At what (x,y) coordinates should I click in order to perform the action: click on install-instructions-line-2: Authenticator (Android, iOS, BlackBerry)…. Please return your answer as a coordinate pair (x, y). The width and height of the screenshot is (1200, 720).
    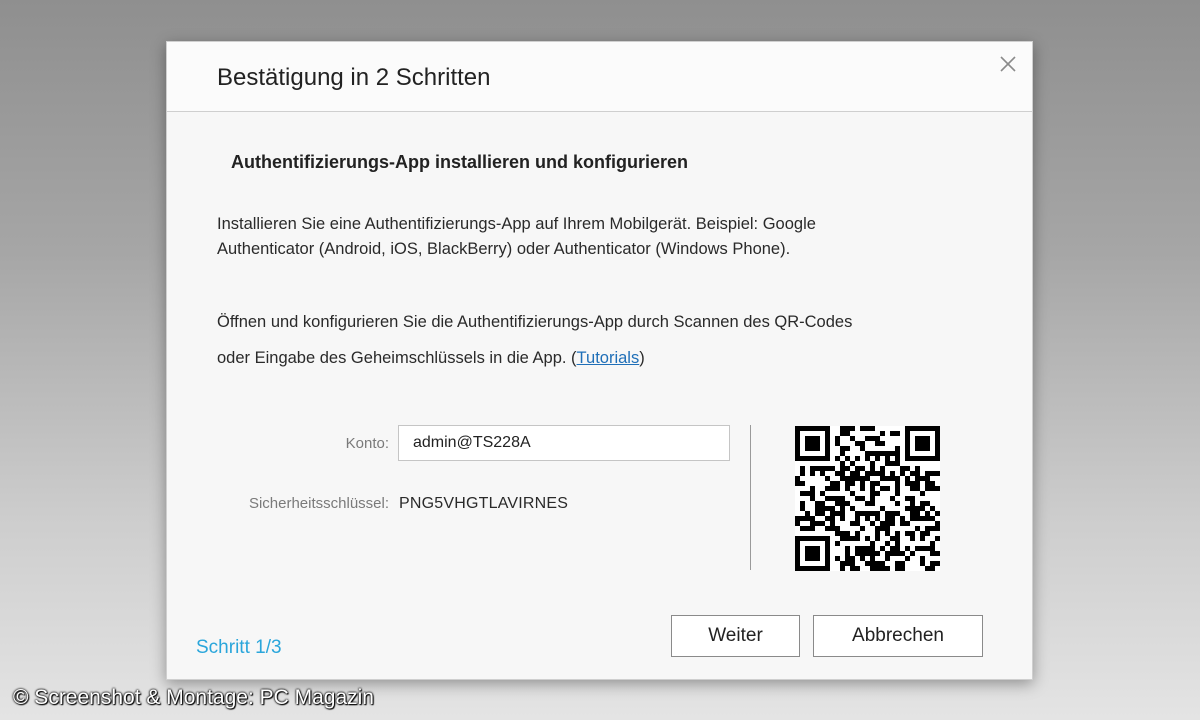
    Looking at the image, I should click on (504, 249).